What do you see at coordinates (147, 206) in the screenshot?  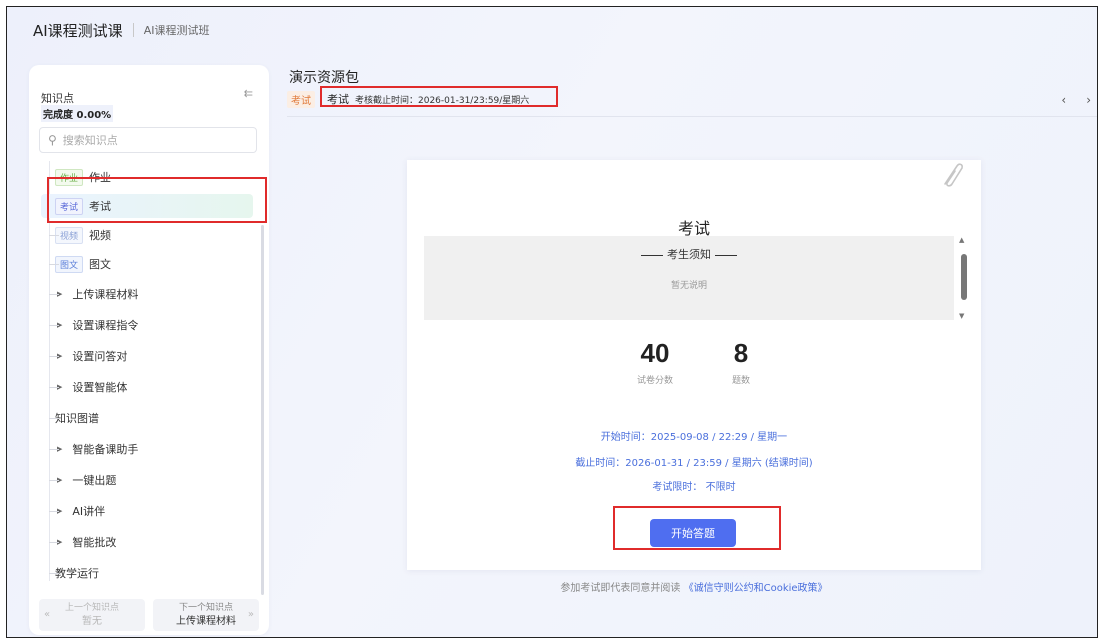 I see `tree-item-exam: 考试 考试` at bounding box center [147, 206].